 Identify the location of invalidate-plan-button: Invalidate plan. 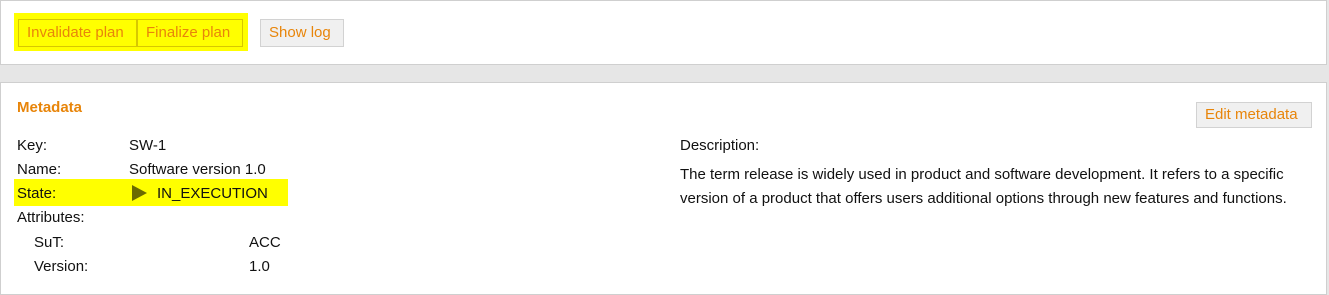
(77, 33).